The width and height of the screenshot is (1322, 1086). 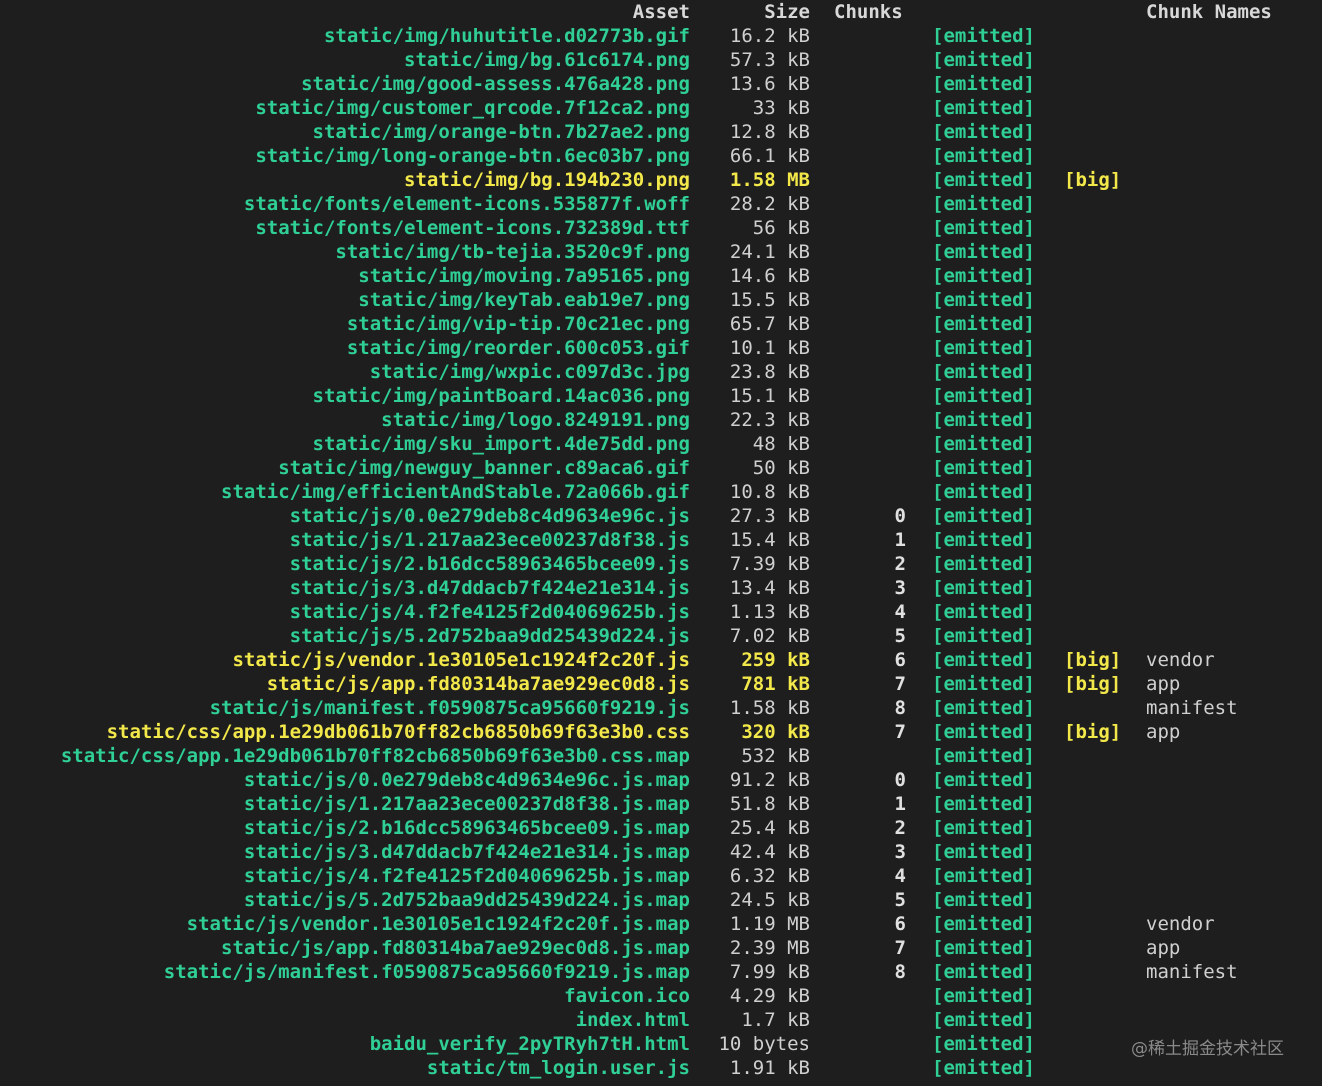 What do you see at coordinates (466, 828) in the screenshot?
I see `asset-path: static/js/2.b16dcc58963465bcee09.js.map` at bounding box center [466, 828].